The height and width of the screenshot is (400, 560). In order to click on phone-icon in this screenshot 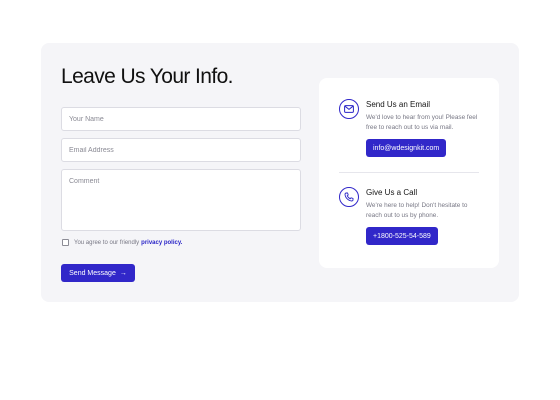, I will do `click(349, 197)`.